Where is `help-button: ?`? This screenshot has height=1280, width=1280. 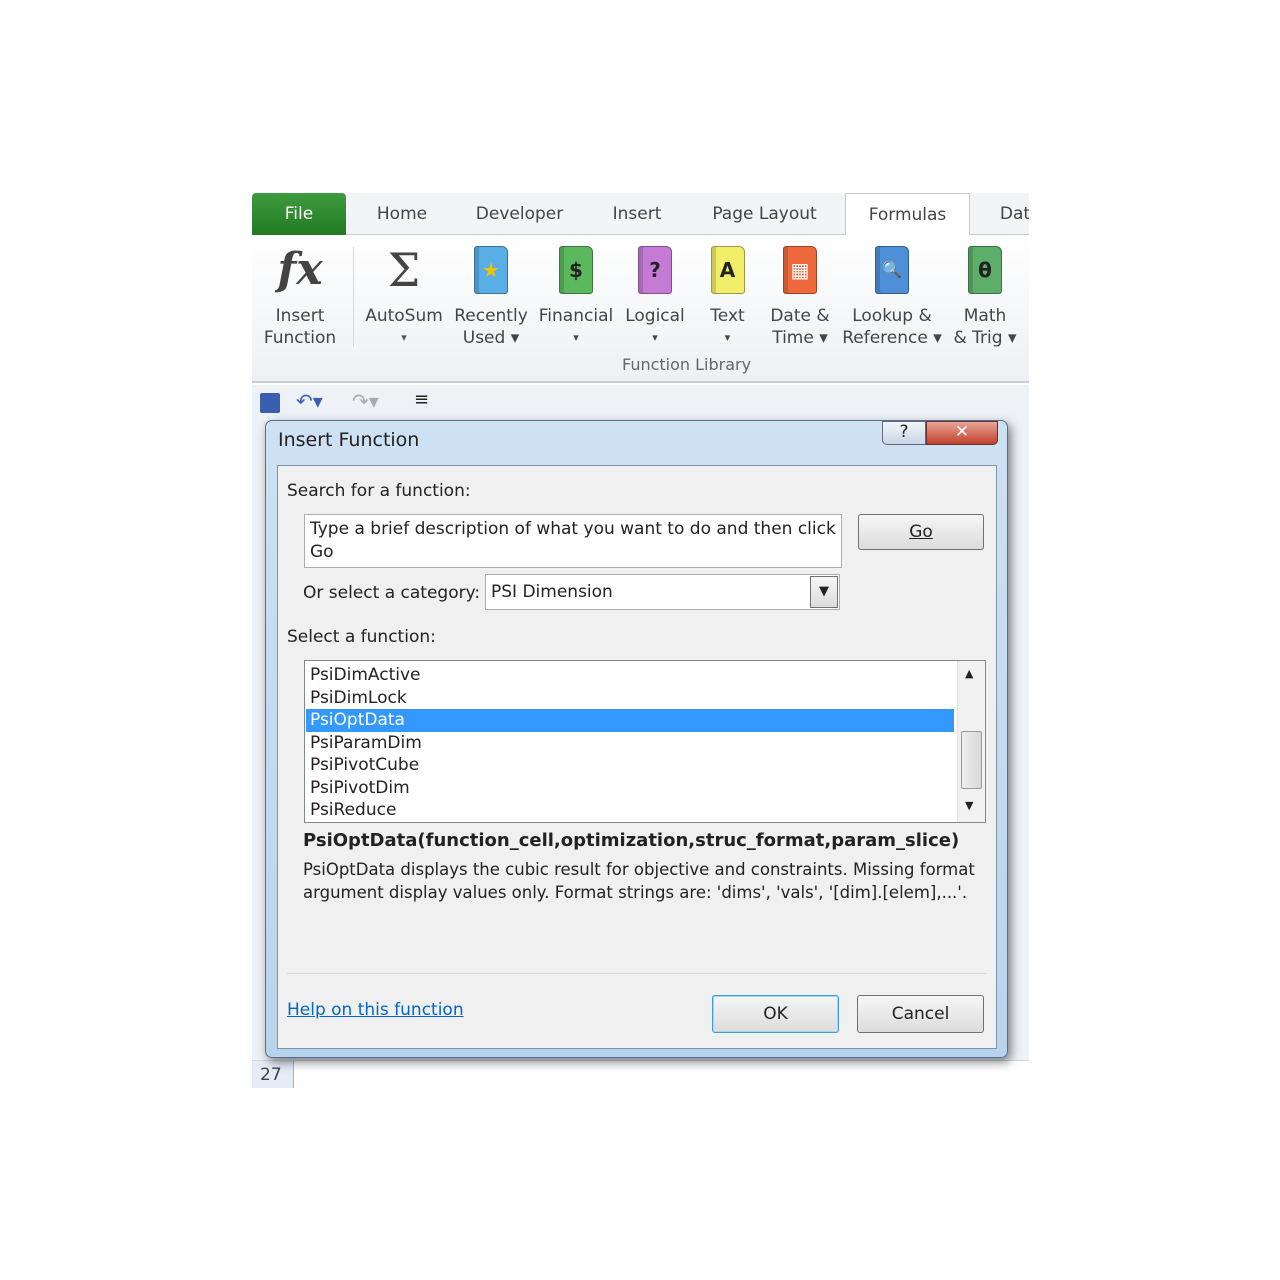 help-button: ? is located at coordinates (904, 433).